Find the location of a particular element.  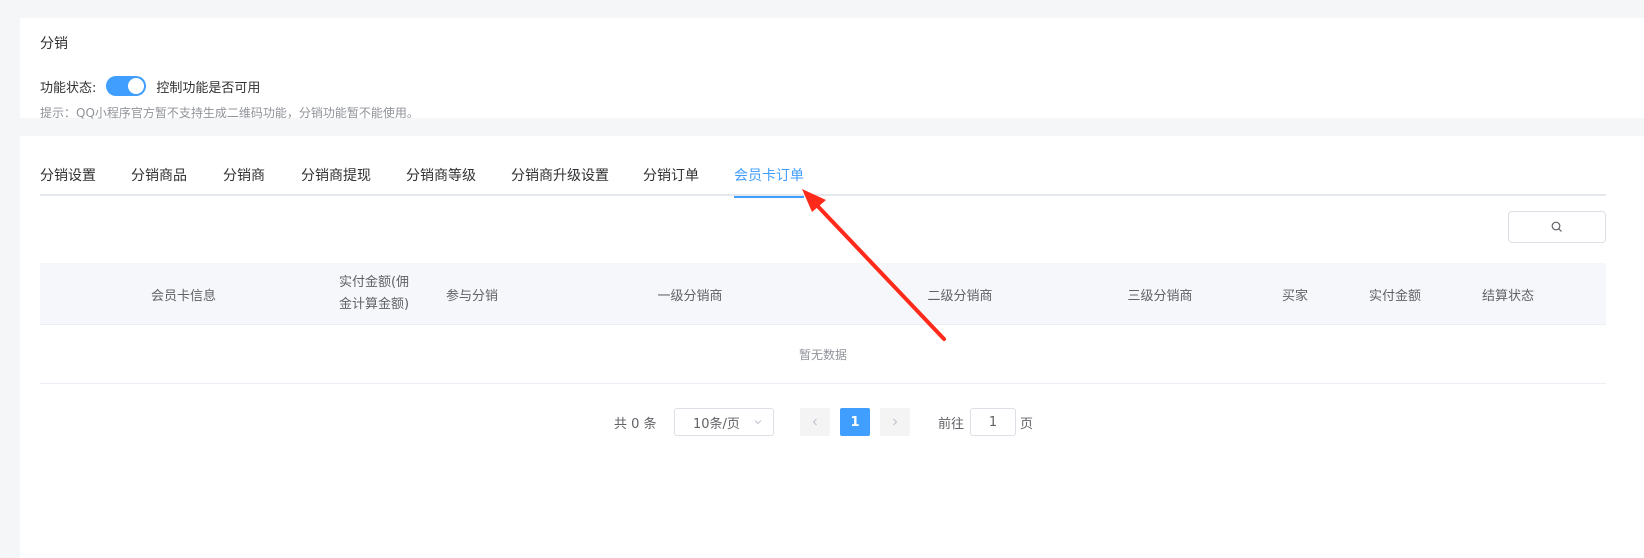

tab-distribution-orders: 分销订单 is located at coordinates (671, 181).